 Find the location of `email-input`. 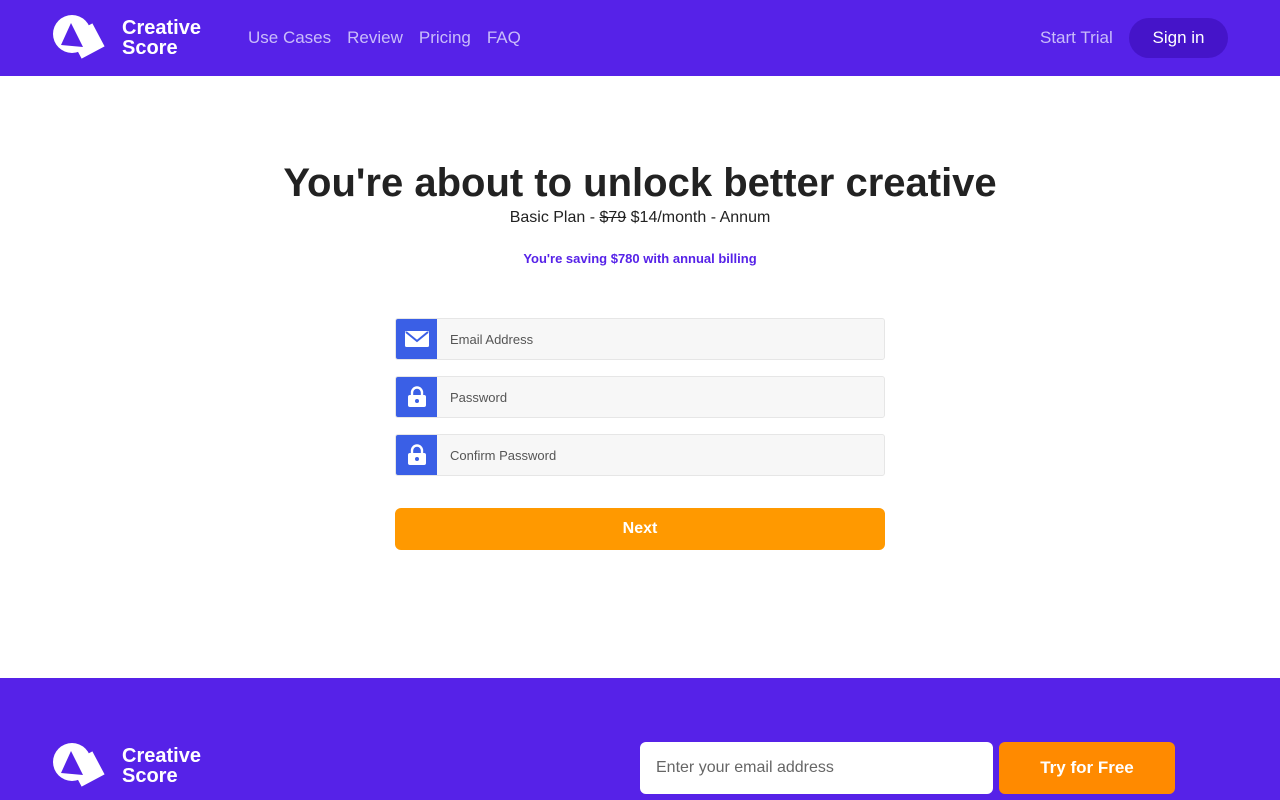

email-input is located at coordinates (660, 339).